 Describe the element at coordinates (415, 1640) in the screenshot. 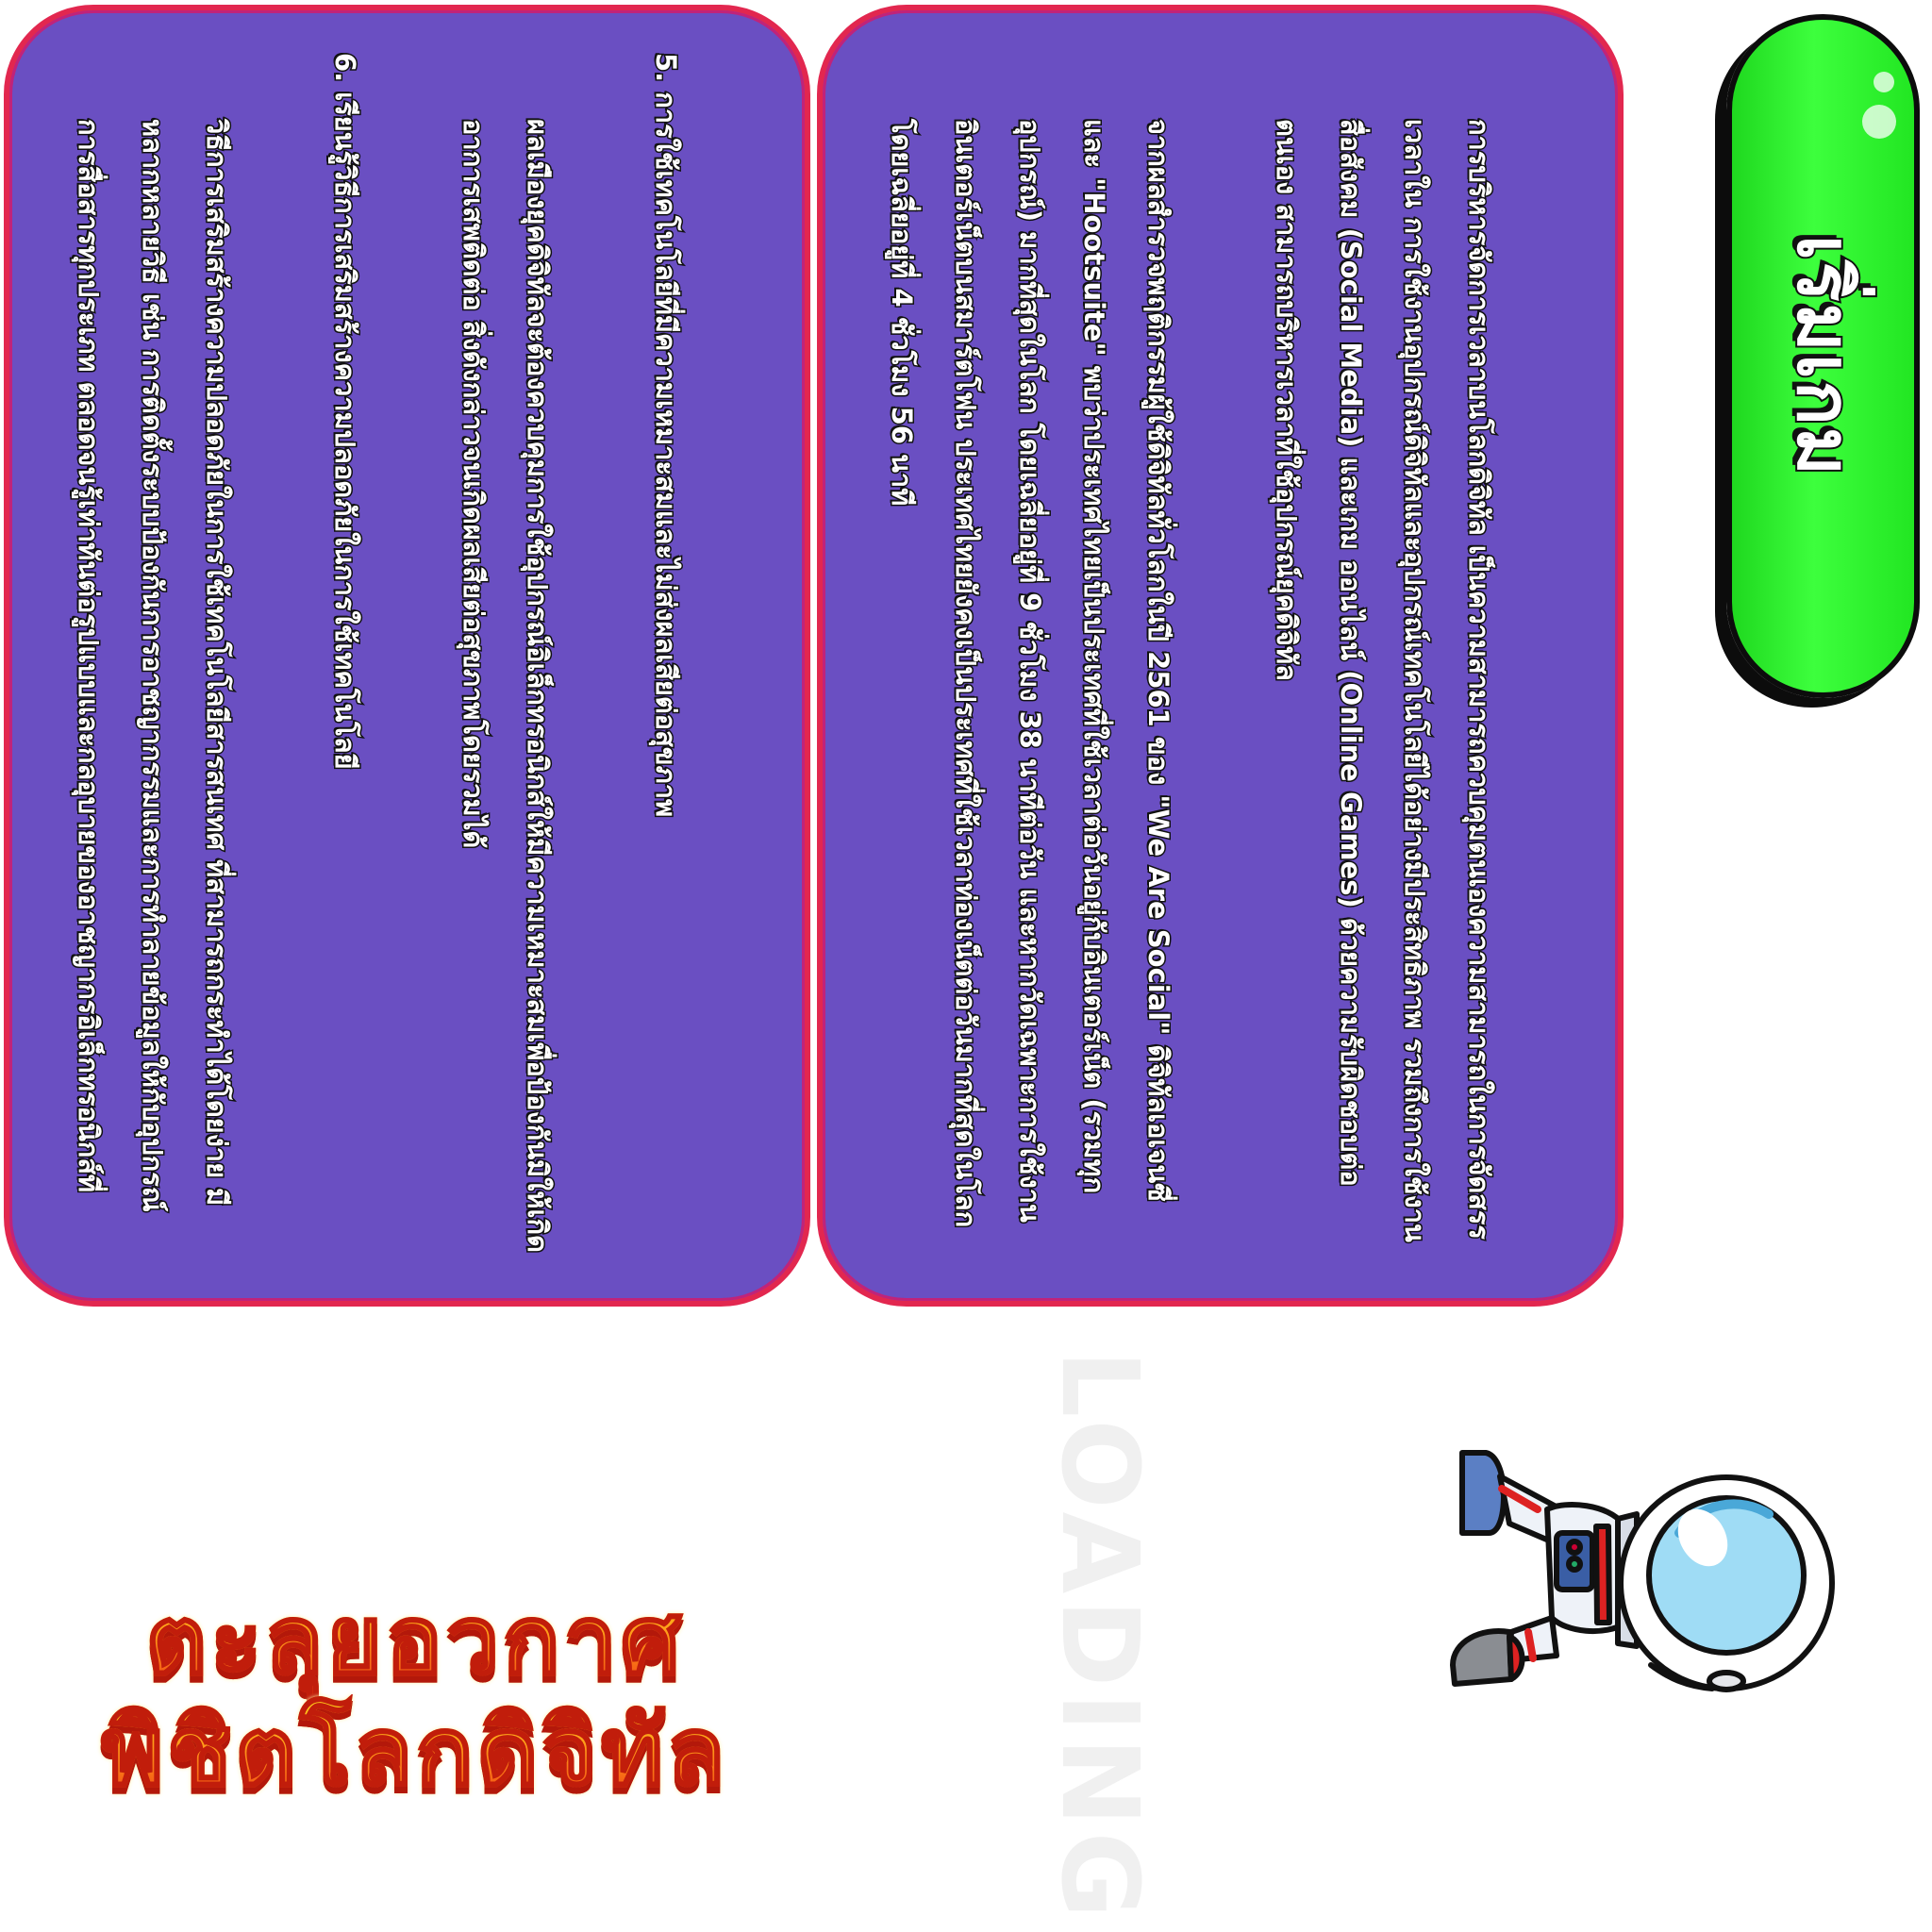

I see `game-title-line-1: ตะลุยอวกาศ` at that location.